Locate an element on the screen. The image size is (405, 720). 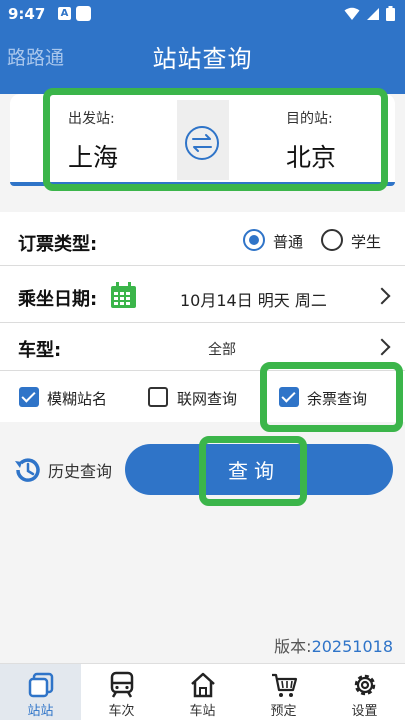
to-station-label: 目的站: is located at coordinates (309, 119).